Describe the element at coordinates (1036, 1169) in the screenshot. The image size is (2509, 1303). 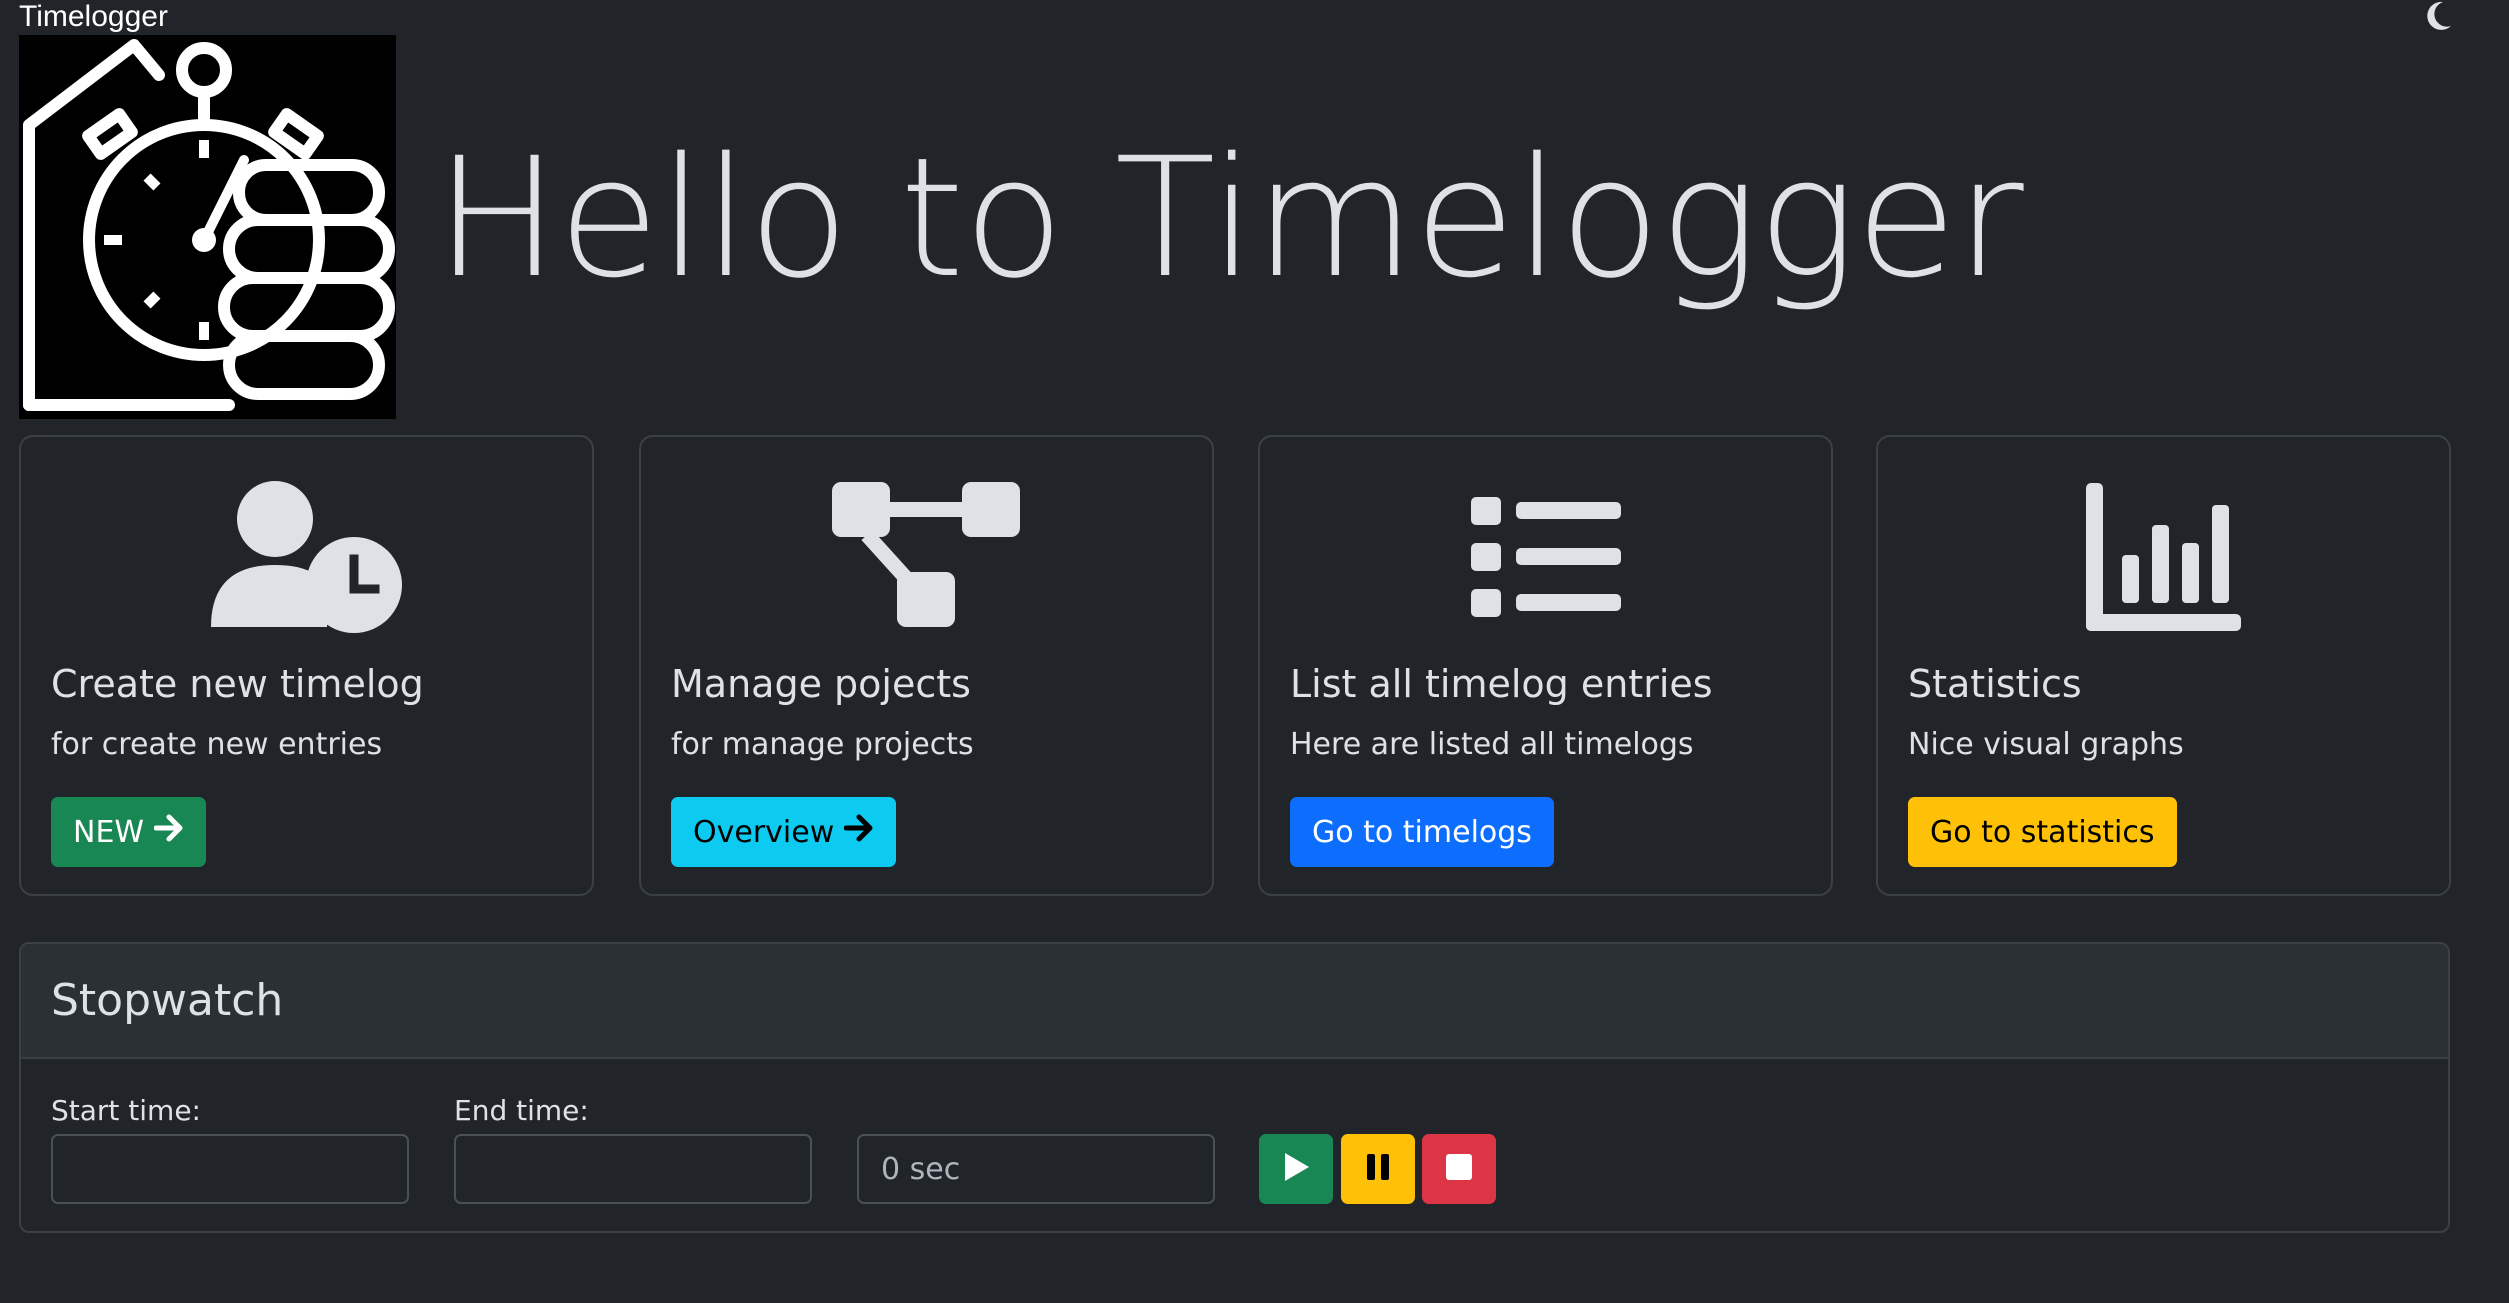
I see `elapsed-time-field: 0 sec` at that location.